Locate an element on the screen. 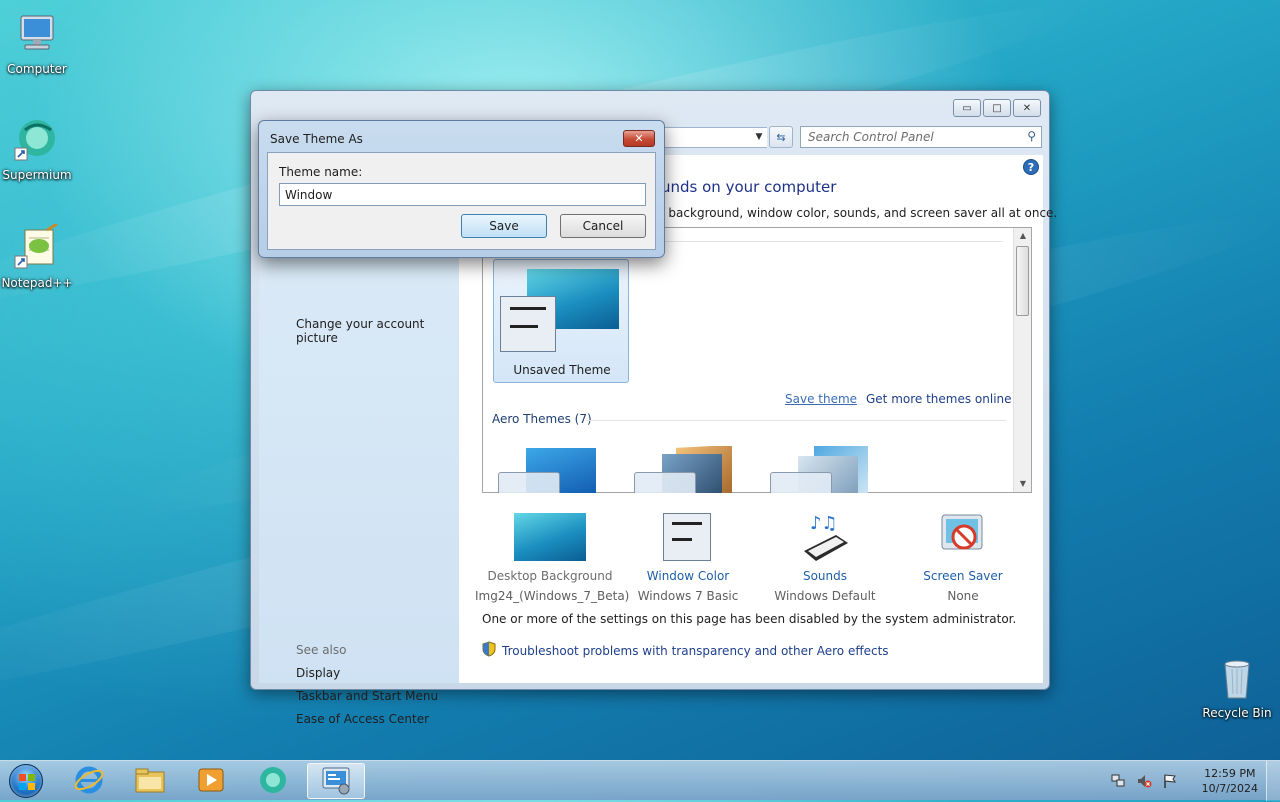 This screenshot has width=1280, height=802. theme-name-input is located at coordinates (462, 194).